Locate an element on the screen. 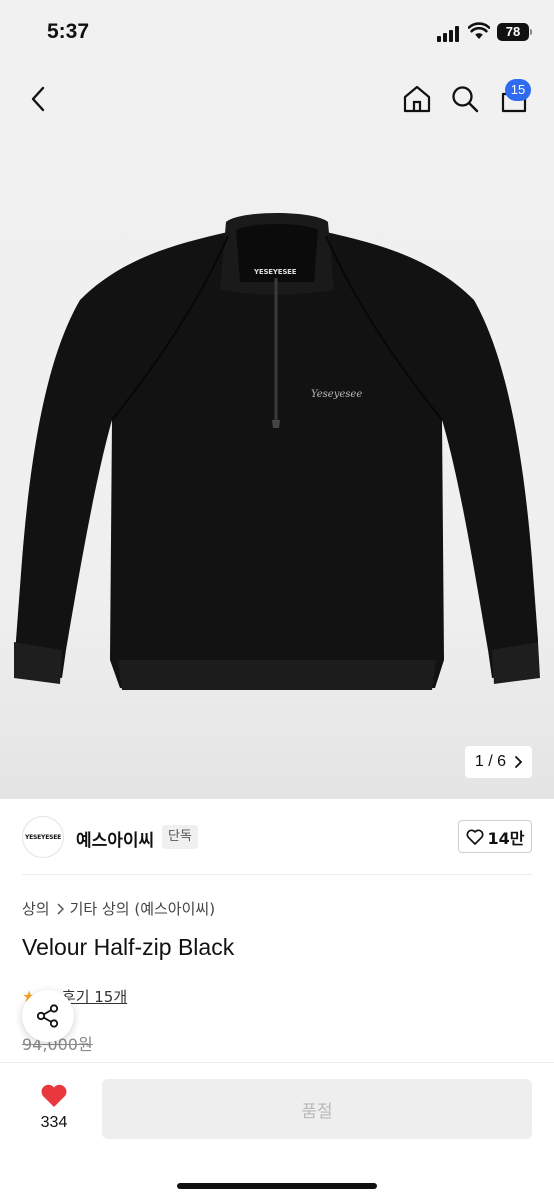 The width and height of the screenshot is (554, 1200). heart-filled-icon is located at coordinates (54, 1095).